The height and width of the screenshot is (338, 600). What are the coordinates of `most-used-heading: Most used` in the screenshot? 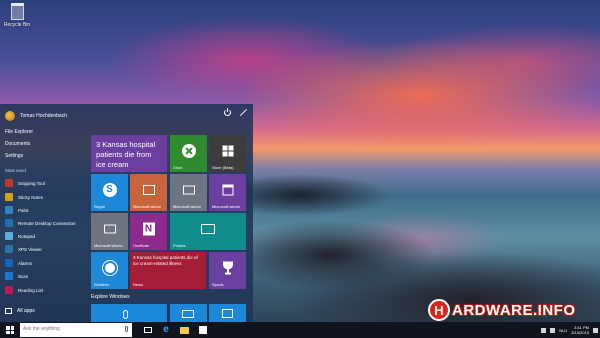 It's located at (15, 170).